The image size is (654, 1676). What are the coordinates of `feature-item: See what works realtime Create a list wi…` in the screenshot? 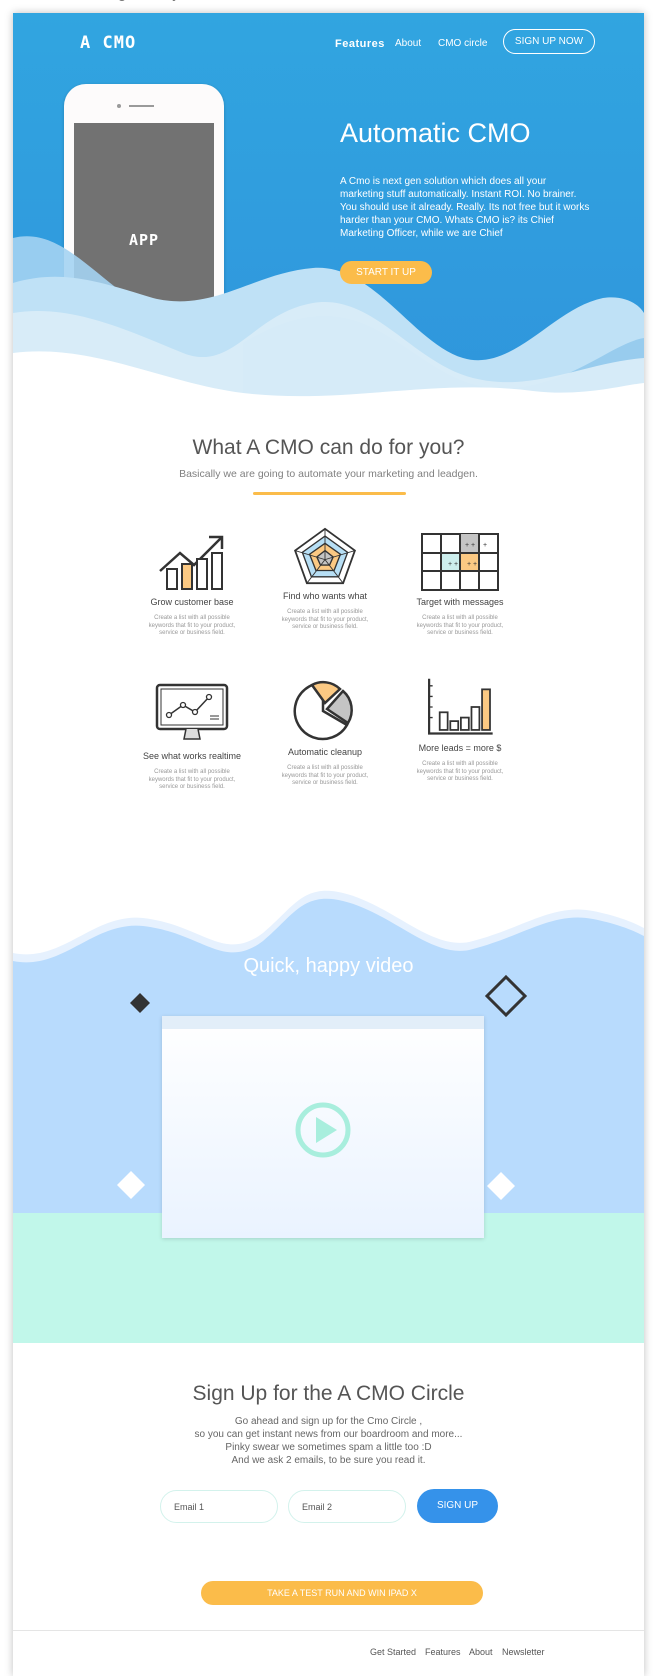 It's located at (192, 737).